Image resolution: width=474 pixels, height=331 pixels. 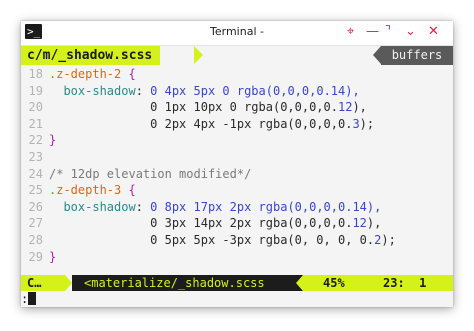 I want to click on collapse-icon: ⌄, so click(x=410, y=32).